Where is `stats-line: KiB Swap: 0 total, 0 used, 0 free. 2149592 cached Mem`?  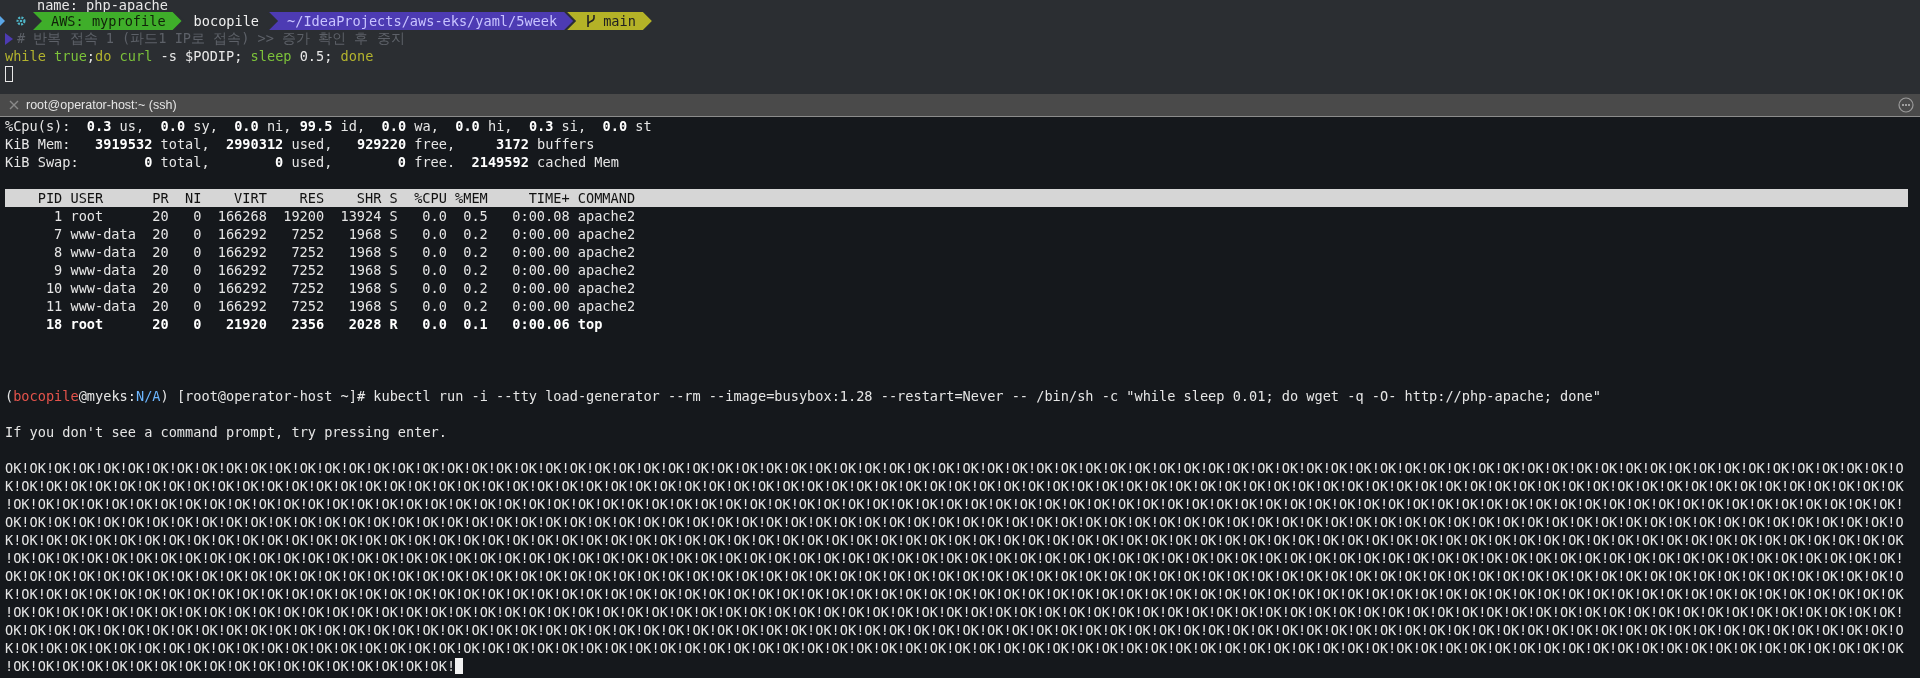 stats-line: KiB Swap: 0 total, 0 used, 0 free. 2149592 cached Mem is located at coordinates (312, 162).